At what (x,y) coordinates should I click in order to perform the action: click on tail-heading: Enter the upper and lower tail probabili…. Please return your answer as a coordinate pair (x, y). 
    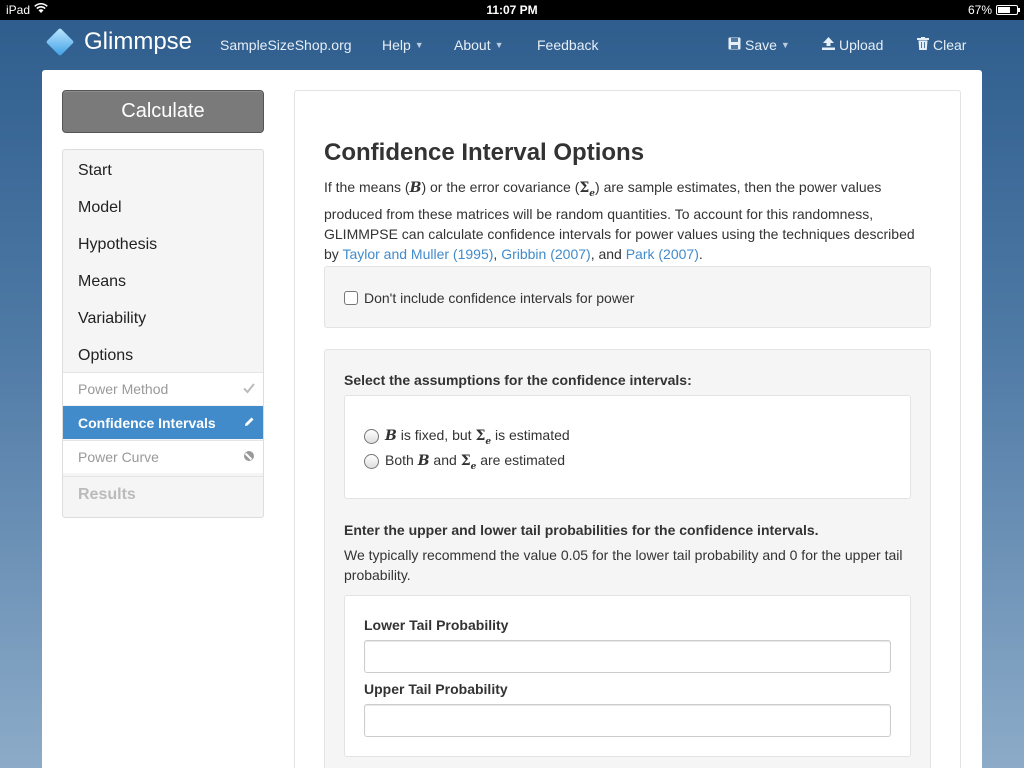
    Looking at the image, I should click on (581, 530).